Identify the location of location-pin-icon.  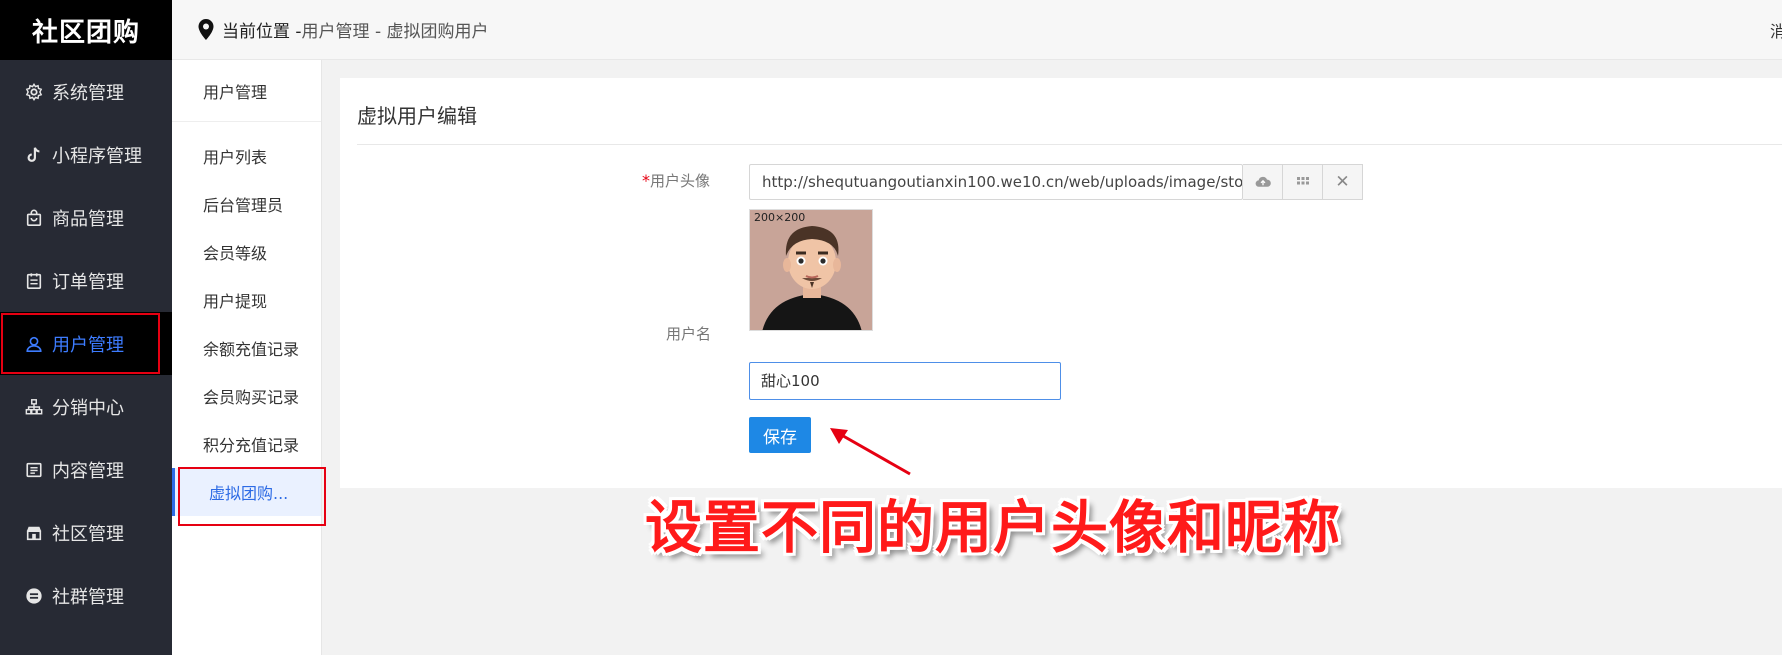
(206, 29).